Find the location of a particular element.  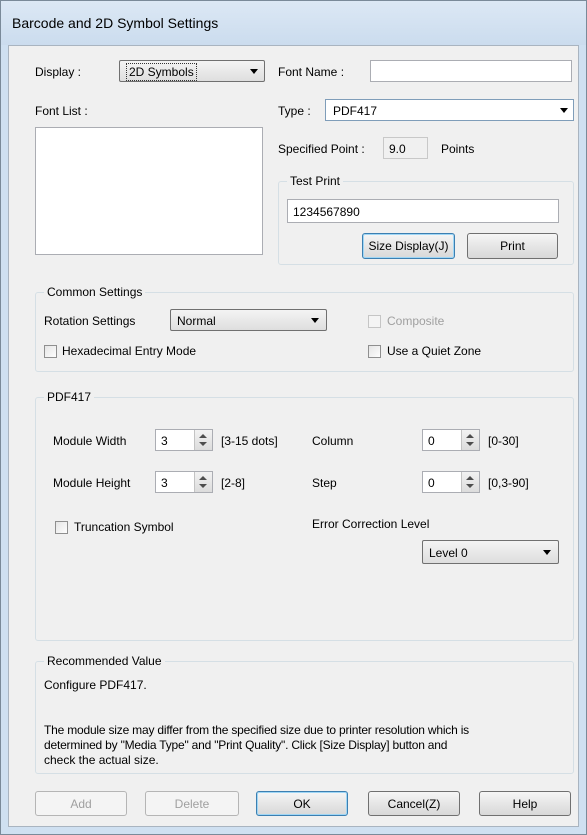

specified-point-unit: Points is located at coordinates (458, 149).